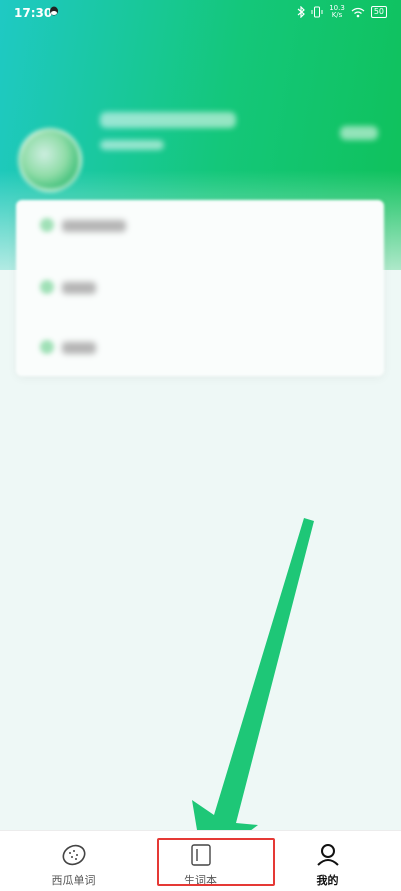  I want to click on status-bar: 17:30 10.3 K/s 50, so click(200, 13).